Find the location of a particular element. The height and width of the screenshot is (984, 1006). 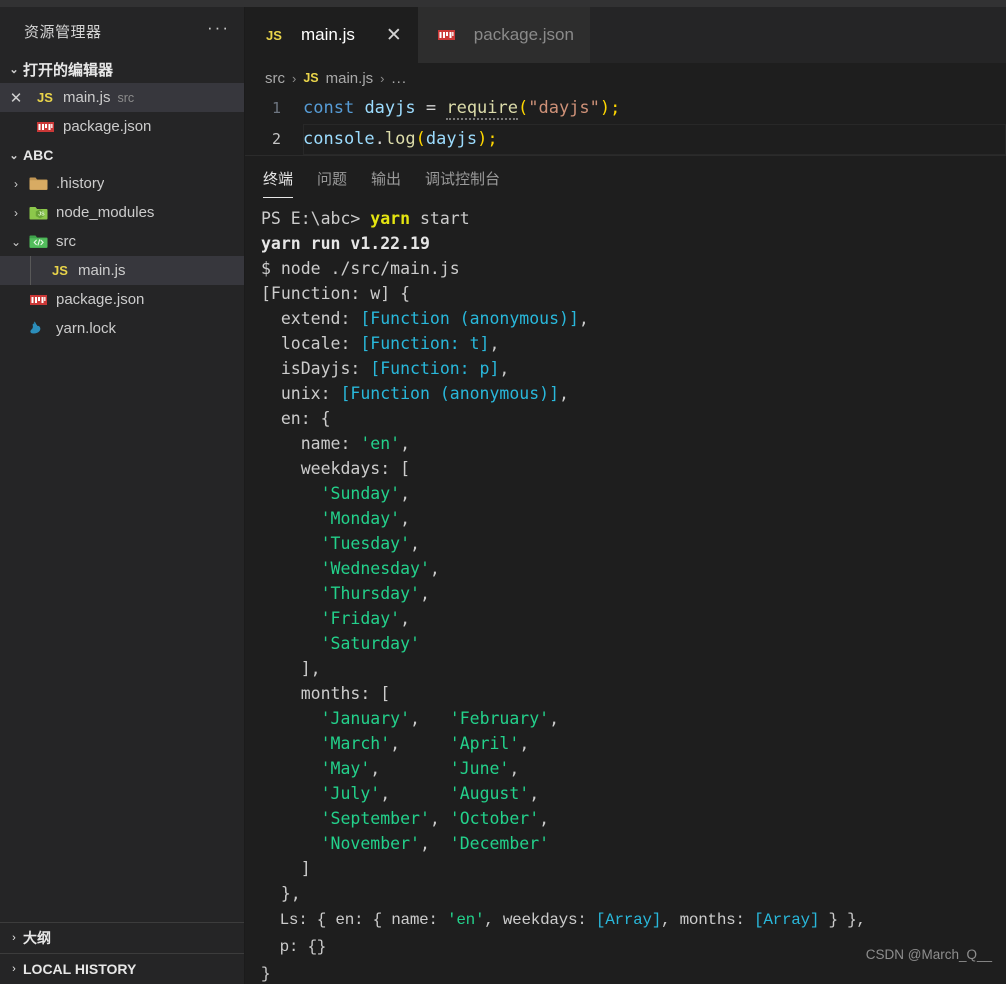

section-local-history: › LOCAL HISTORY is located at coordinates (122, 968).